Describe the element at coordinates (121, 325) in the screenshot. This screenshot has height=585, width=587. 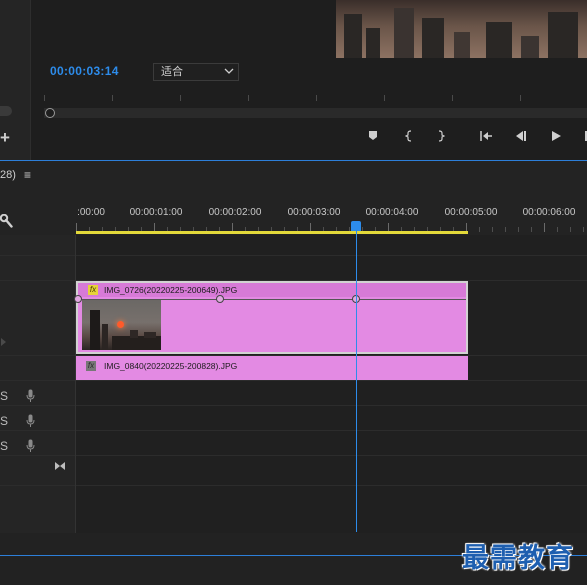
I see `clip-thumbnail` at that location.